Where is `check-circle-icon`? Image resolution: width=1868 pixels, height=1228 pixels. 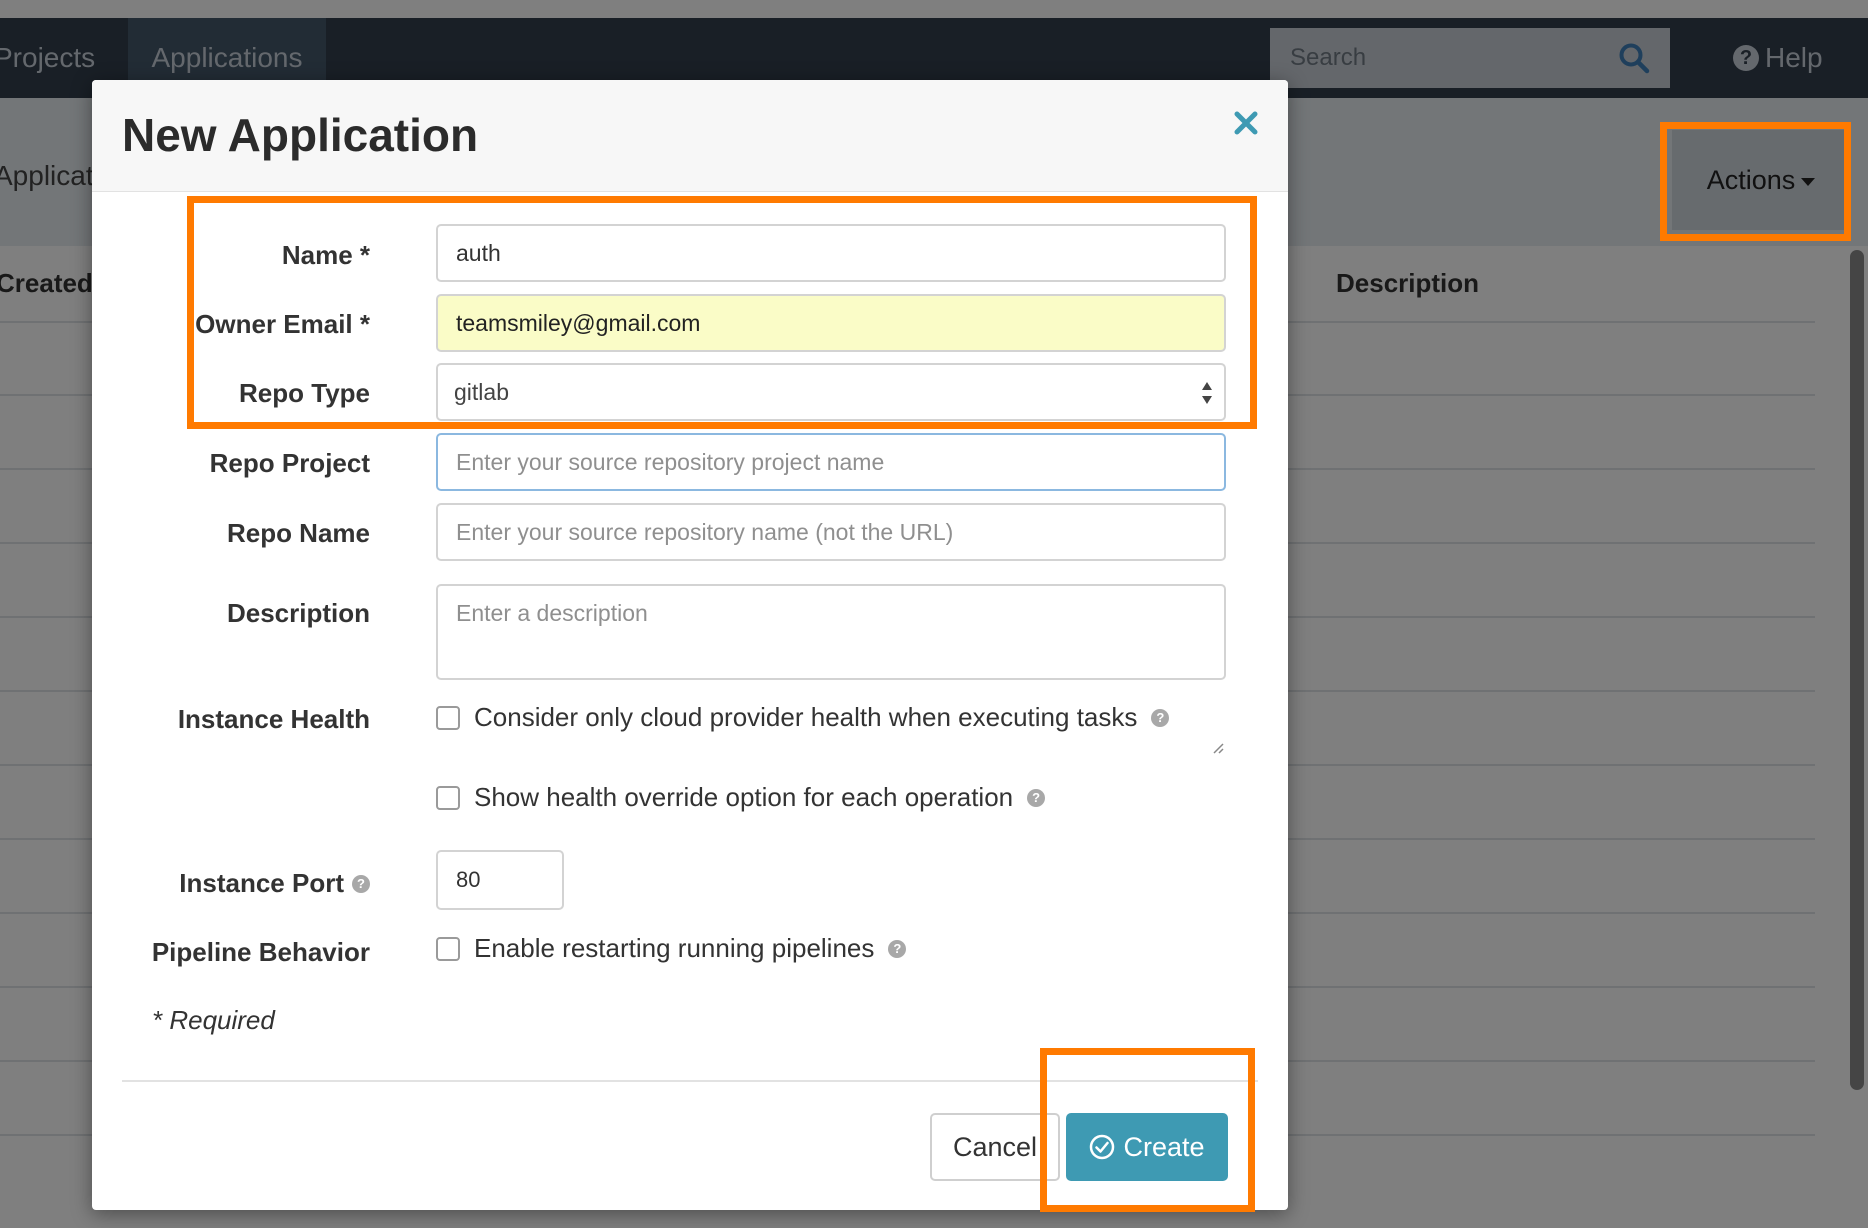
check-circle-icon is located at coordinates (1102, 1147).